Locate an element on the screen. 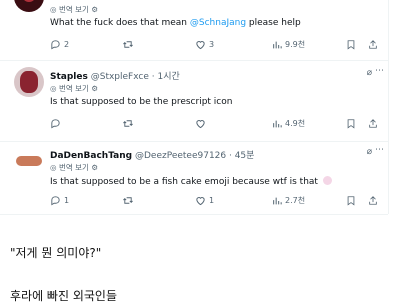 The width and height of the screenshot is (400, 304). tweet-actions: 4.9천 is located at coordinates (215, 125).